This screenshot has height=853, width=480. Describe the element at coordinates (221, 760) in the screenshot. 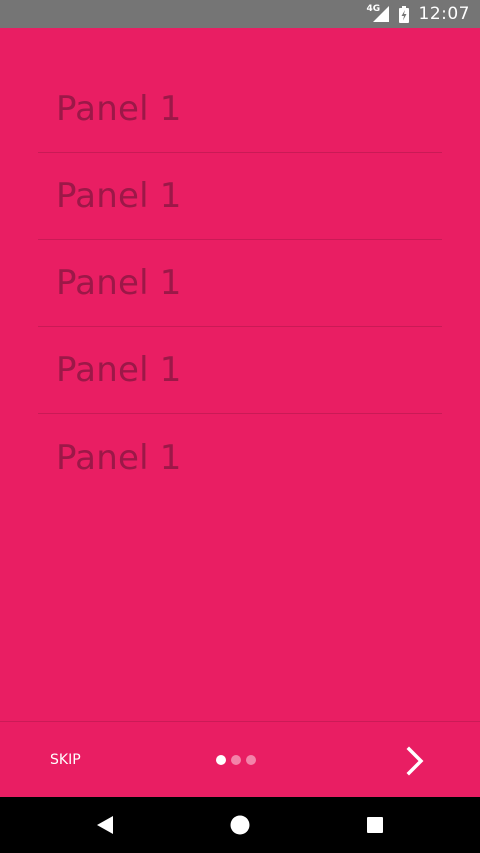

I see `page-dot-active` at that location.